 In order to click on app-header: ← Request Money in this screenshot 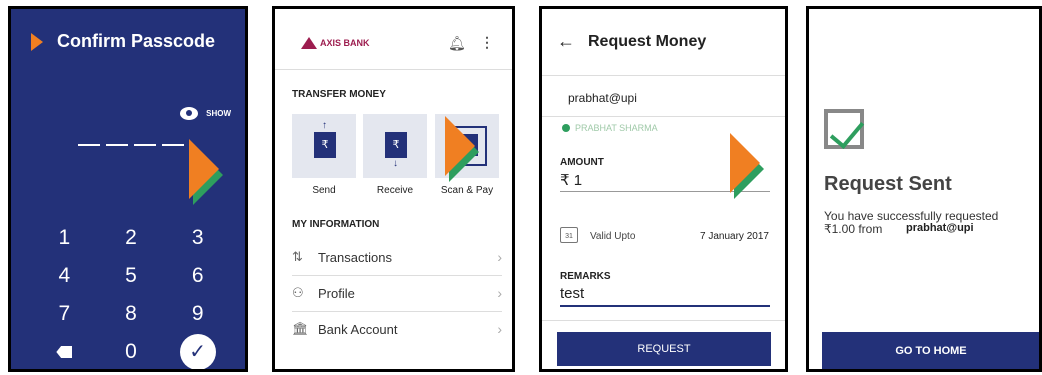, I will do `click(663, 42)`.